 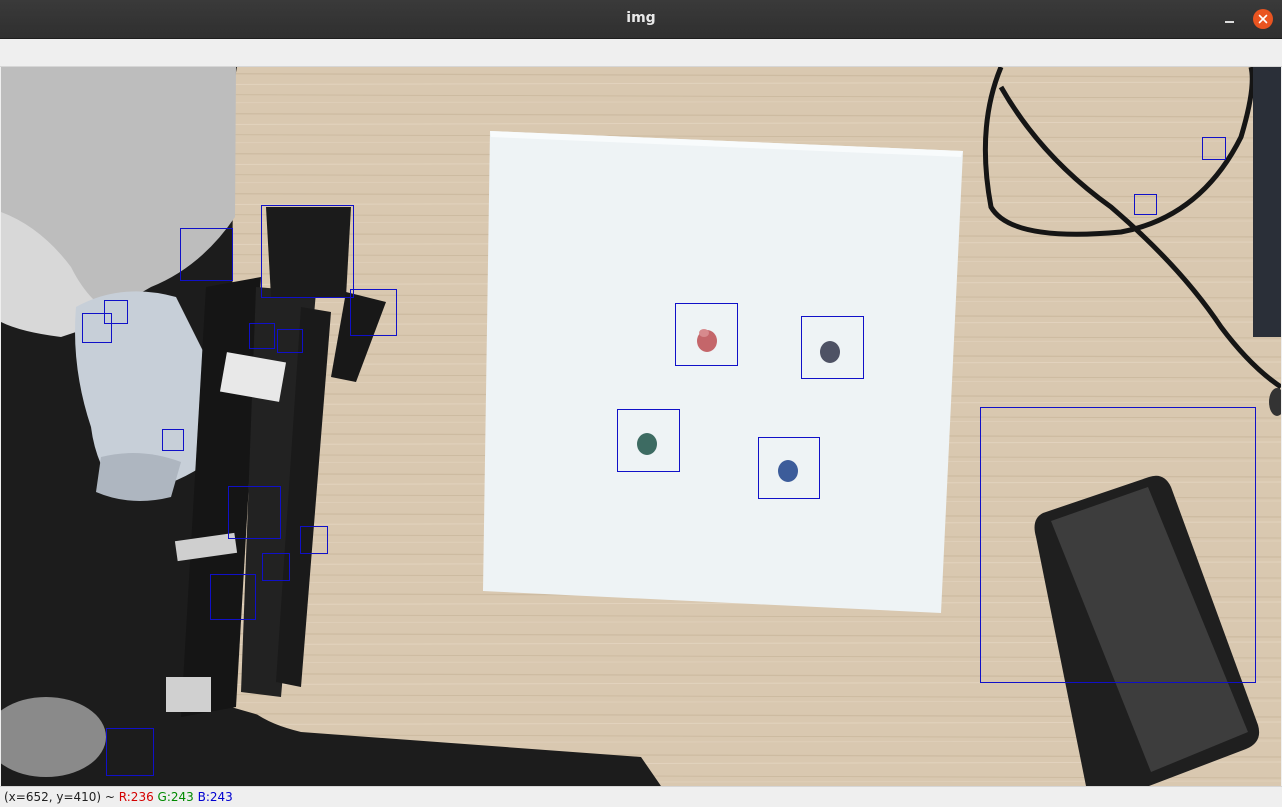 I want to click on detection-box-blue-marker, so click(x=789, y=468).